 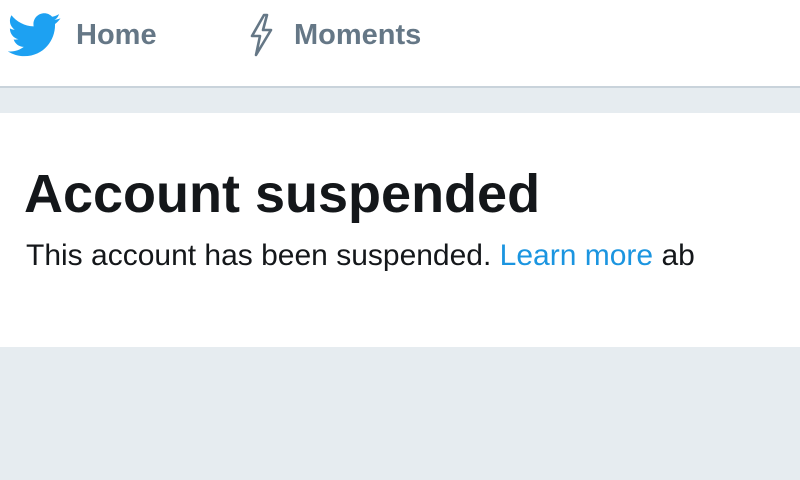 What do you see at coordinates (282, 194) in the screenshot?
I see `page-title: Account suspended` at bounding box center [282, 194].